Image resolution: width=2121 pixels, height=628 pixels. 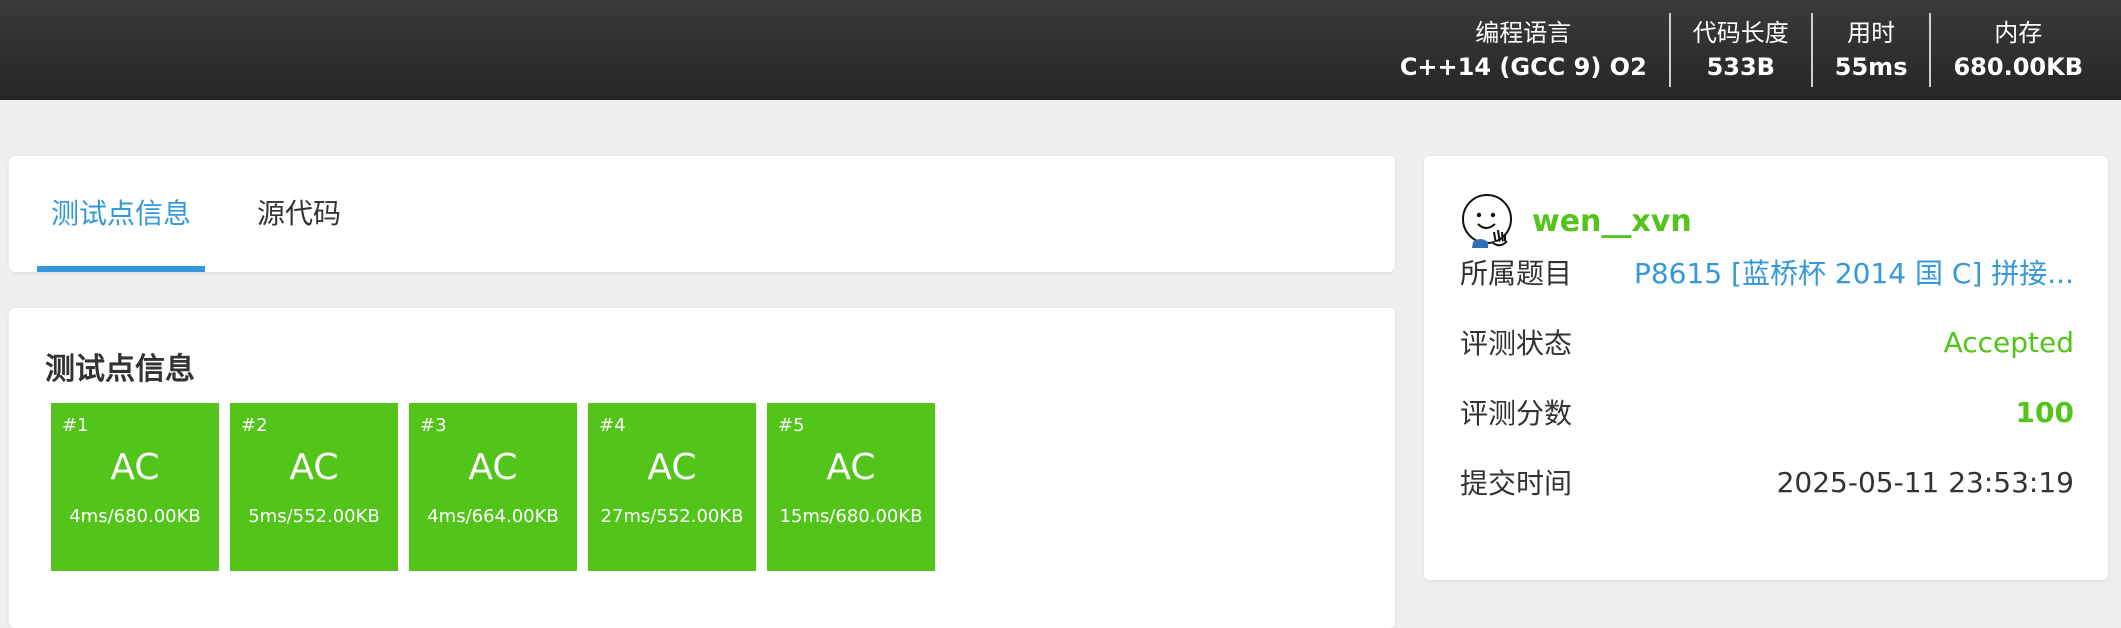 I want to click on info-row-score: 评测分数 100, so click(x=1767, y=412).